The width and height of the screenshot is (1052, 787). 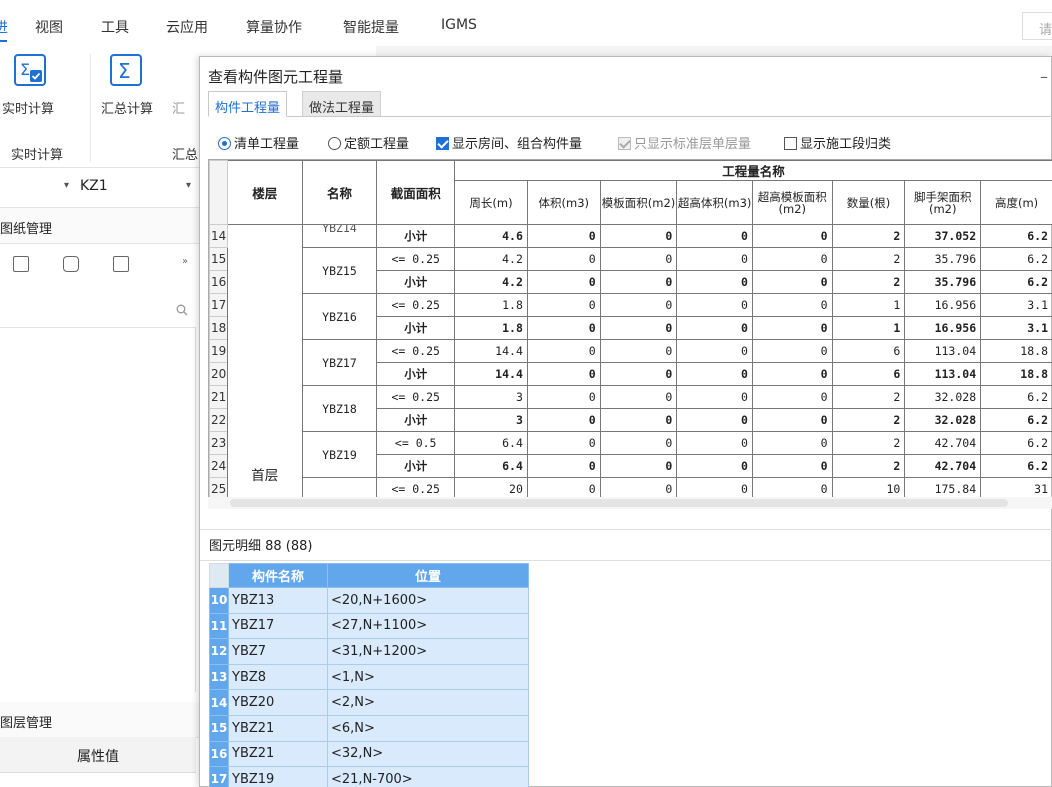 I want to click on show-room-checkbox: 显示房间、组合构件量, so click(x=509, y=142).